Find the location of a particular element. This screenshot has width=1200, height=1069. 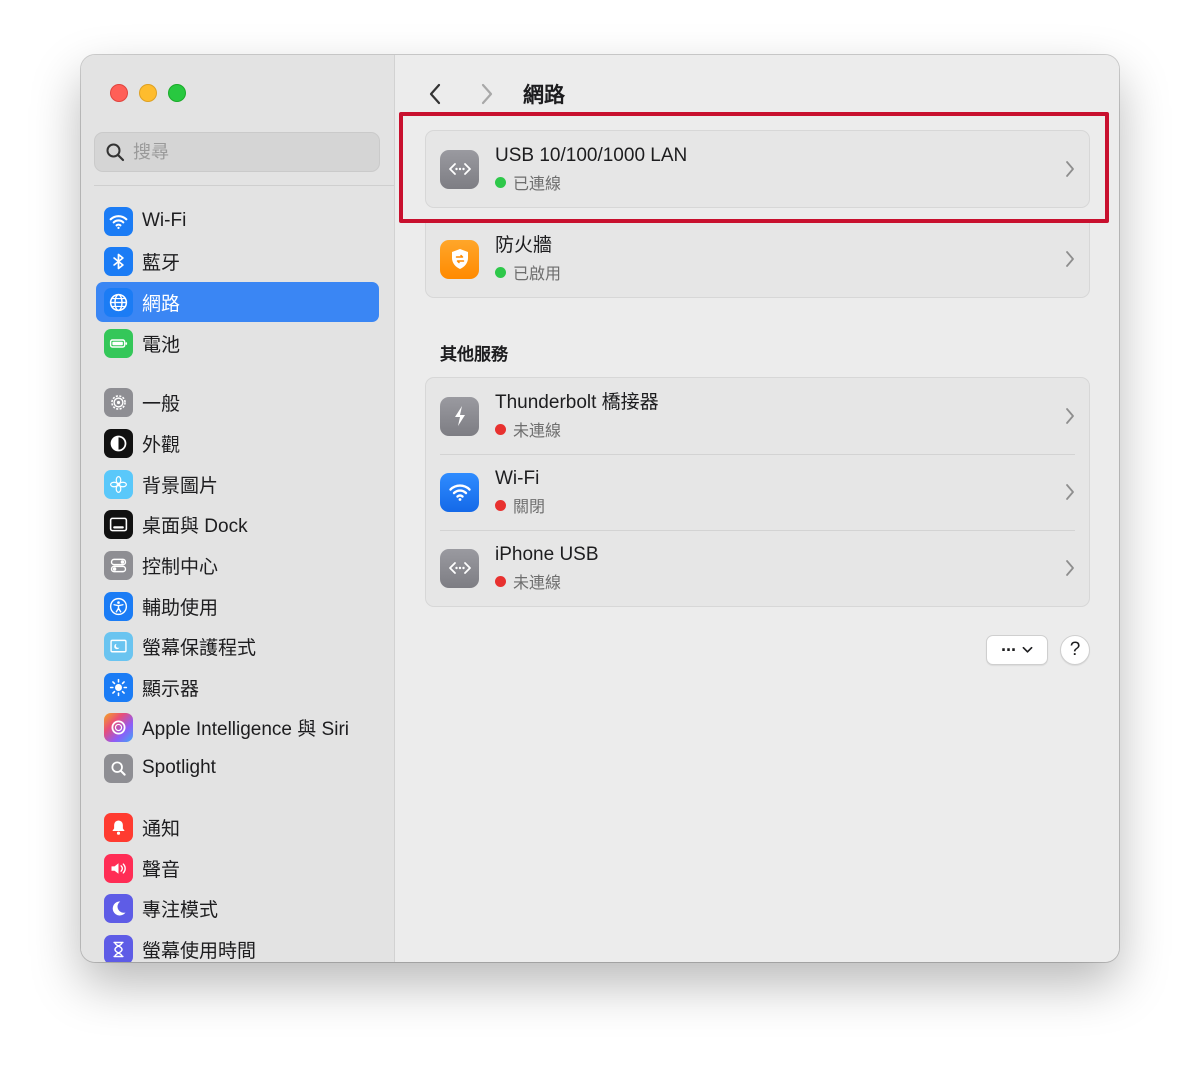

sidebar-item-desktop-dock: 桌面與 Dock is located at coordinates (237, 524).